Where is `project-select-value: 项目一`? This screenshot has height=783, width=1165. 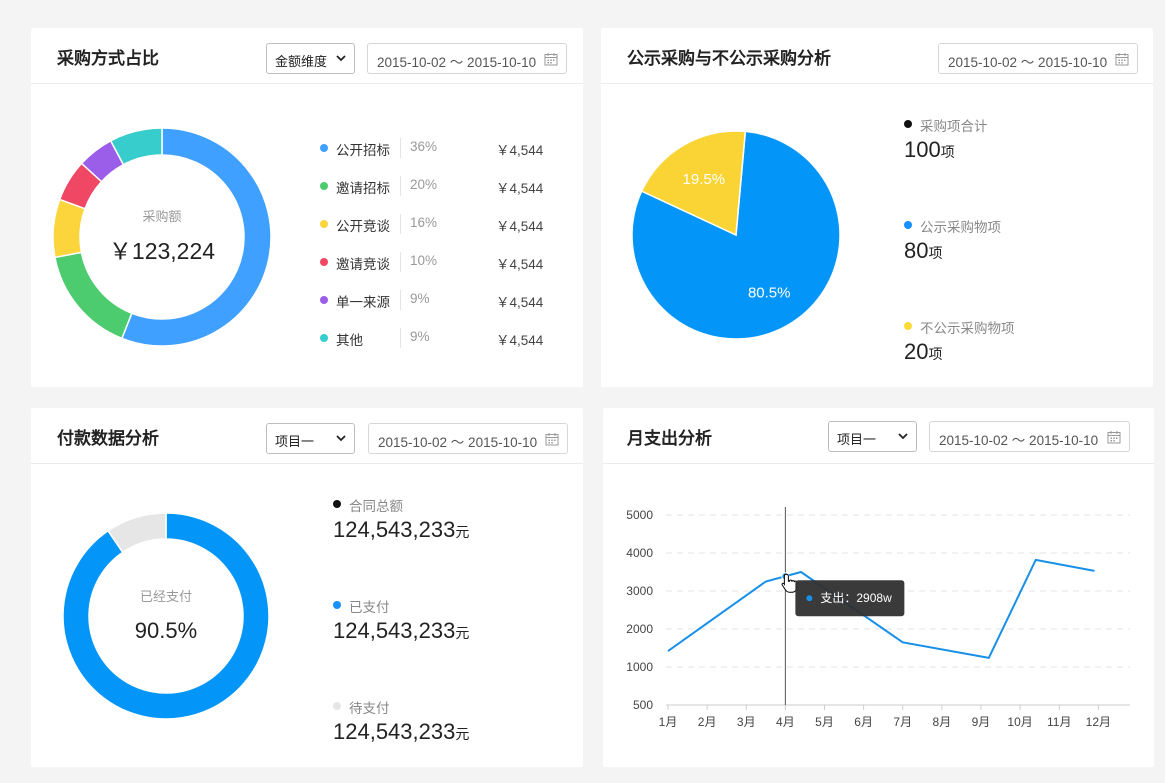 project-select-value: 项目一 is located at coordinates (857, 439).